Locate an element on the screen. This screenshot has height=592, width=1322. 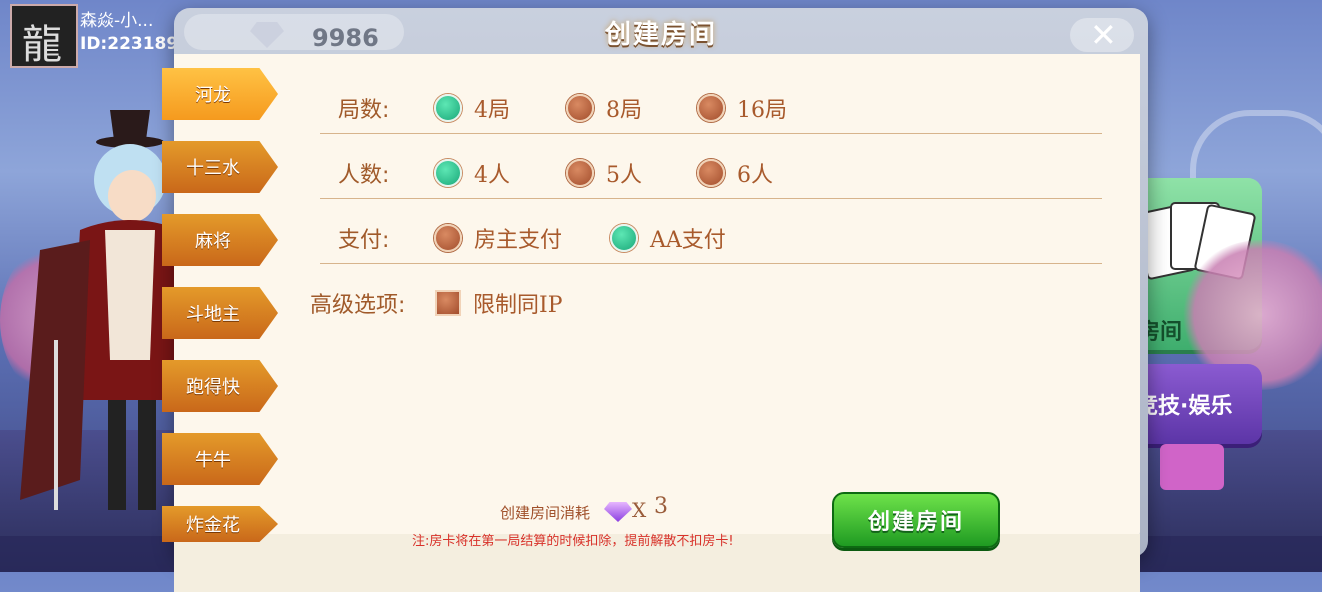
create-room-button: 创建房间 is located at coordinates (916, 520).